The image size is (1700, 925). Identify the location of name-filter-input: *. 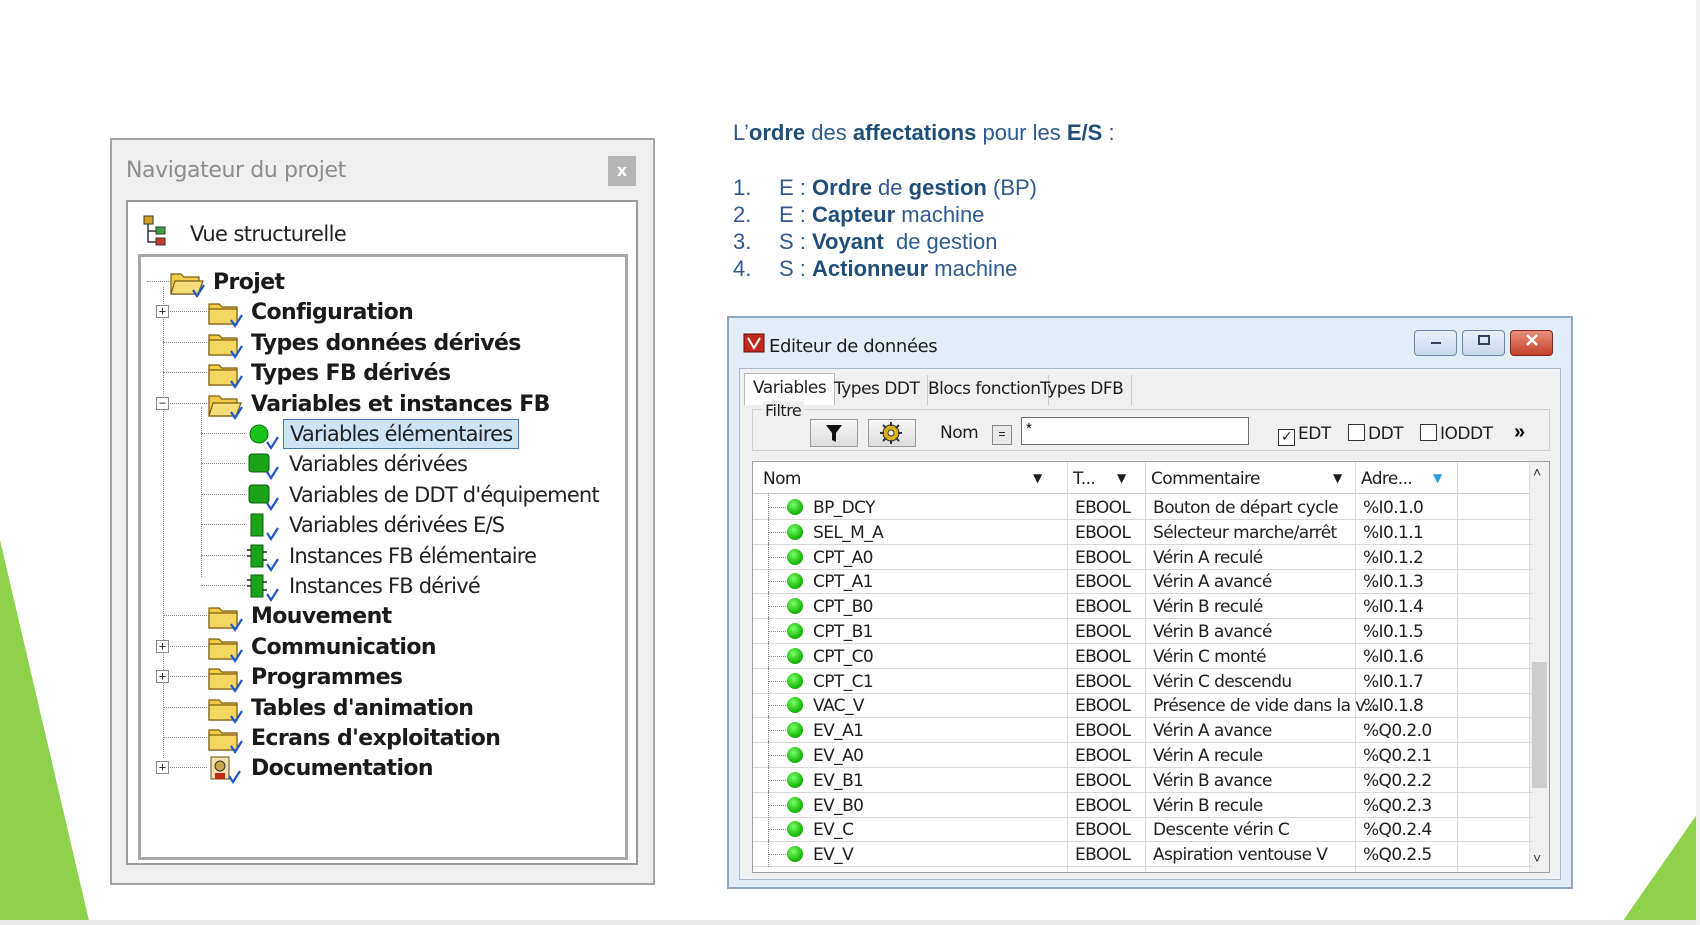
(1135, 431).